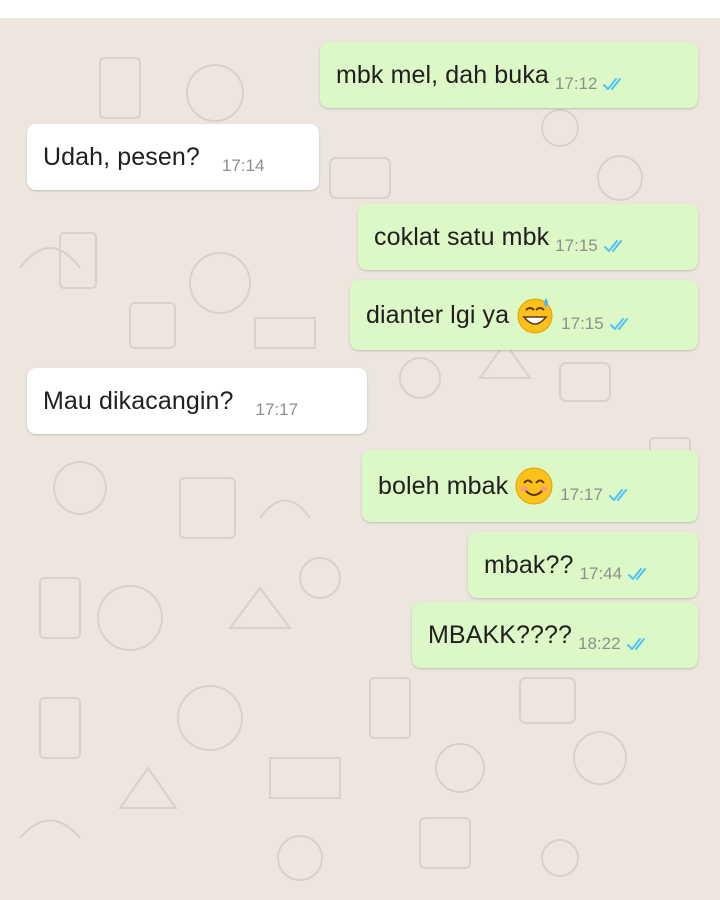 The width and height of the screenshot is (720, 900). I want to click on message-text: coklat satu mbk, so click(462, 236).